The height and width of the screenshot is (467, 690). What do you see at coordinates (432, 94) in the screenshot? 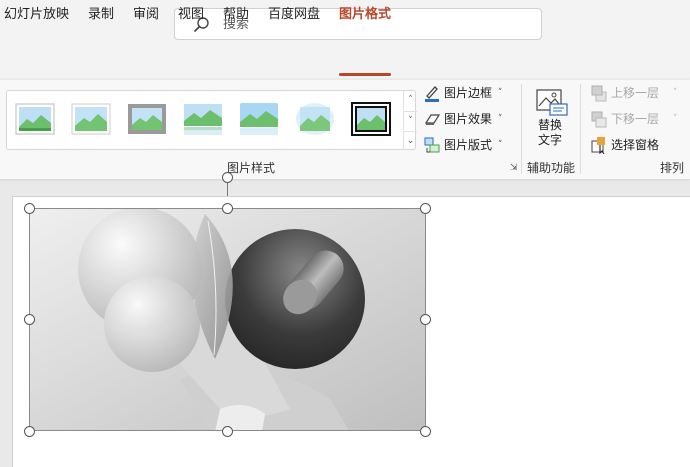
I see `picture-border-icon` at bounding box center [432, 94].